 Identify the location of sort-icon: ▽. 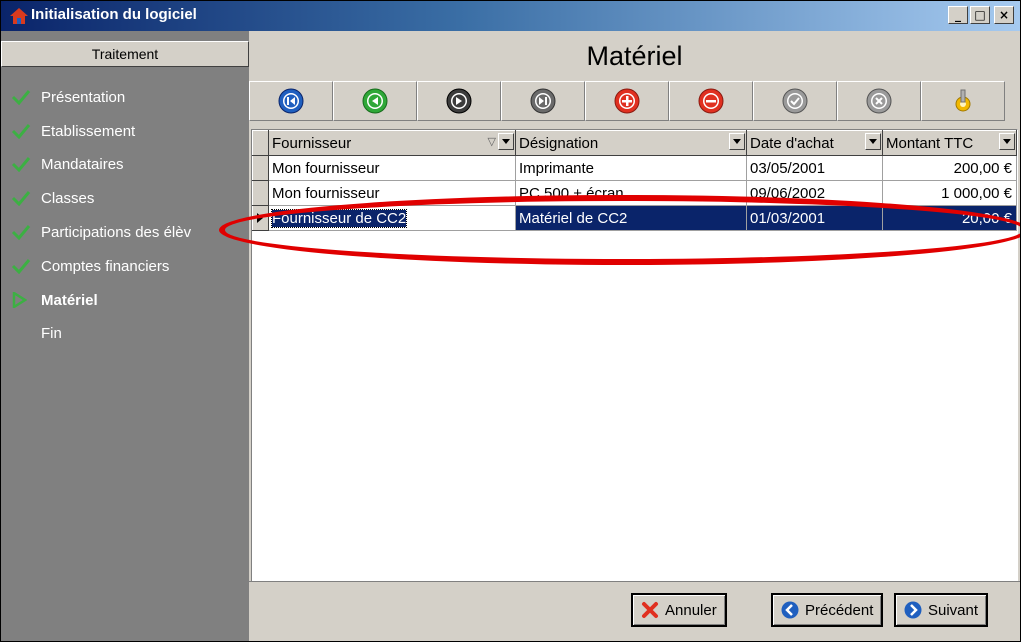
(491, 142).